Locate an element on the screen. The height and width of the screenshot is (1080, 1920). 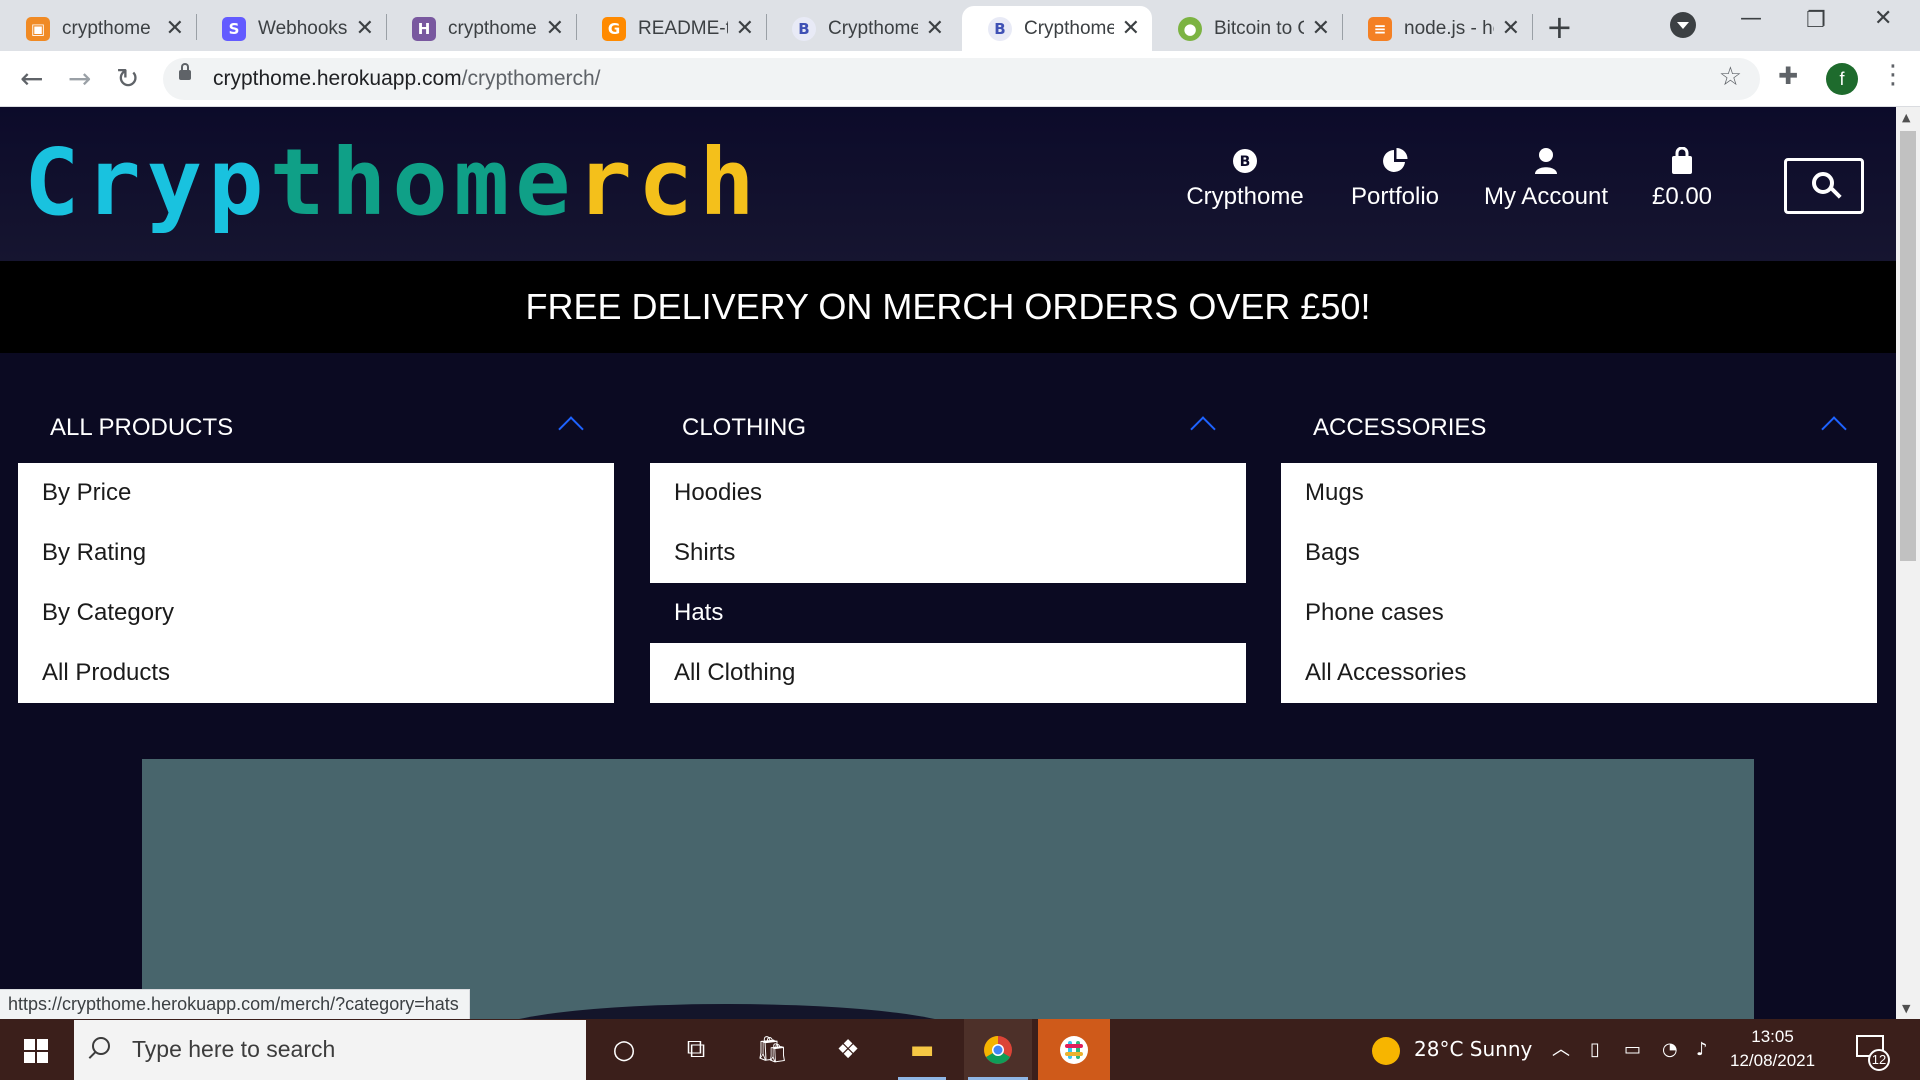
show-hidden-icons-icon: ︿ is located at coordinates (1561, 1049).